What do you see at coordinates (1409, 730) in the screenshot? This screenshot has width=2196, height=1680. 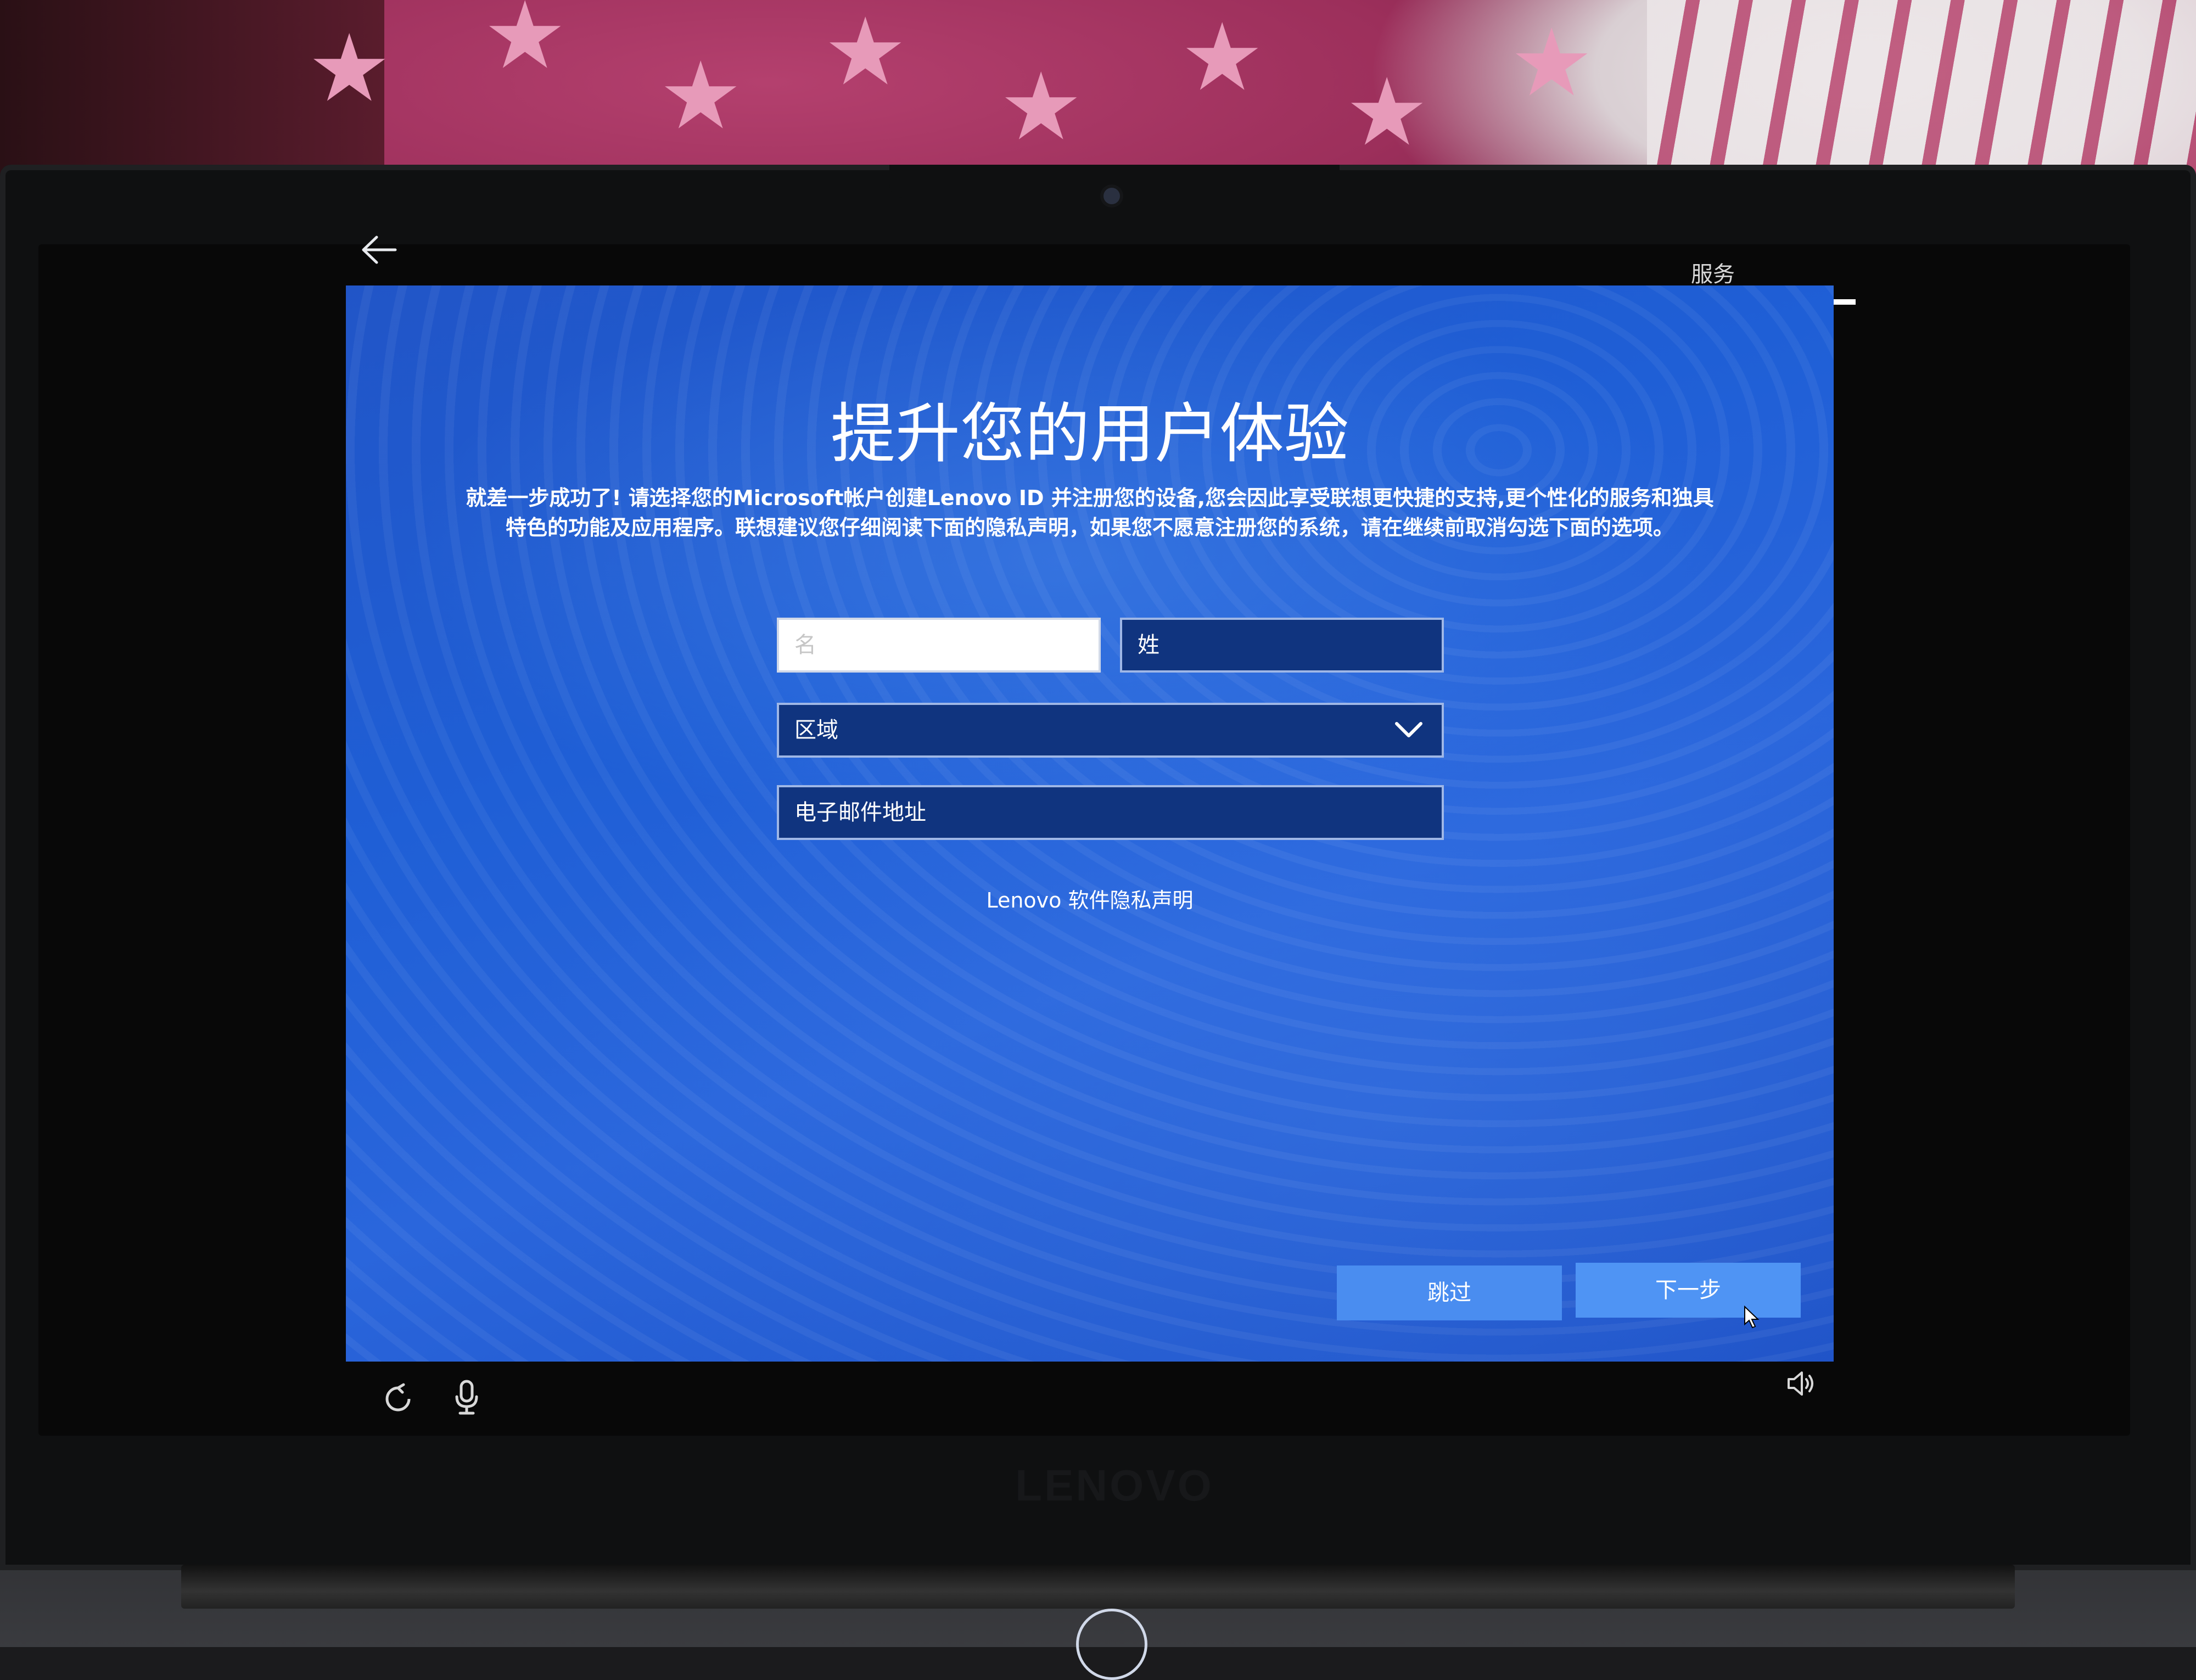 I see `chevron-down-icon` at bounding box center [1409, 730].